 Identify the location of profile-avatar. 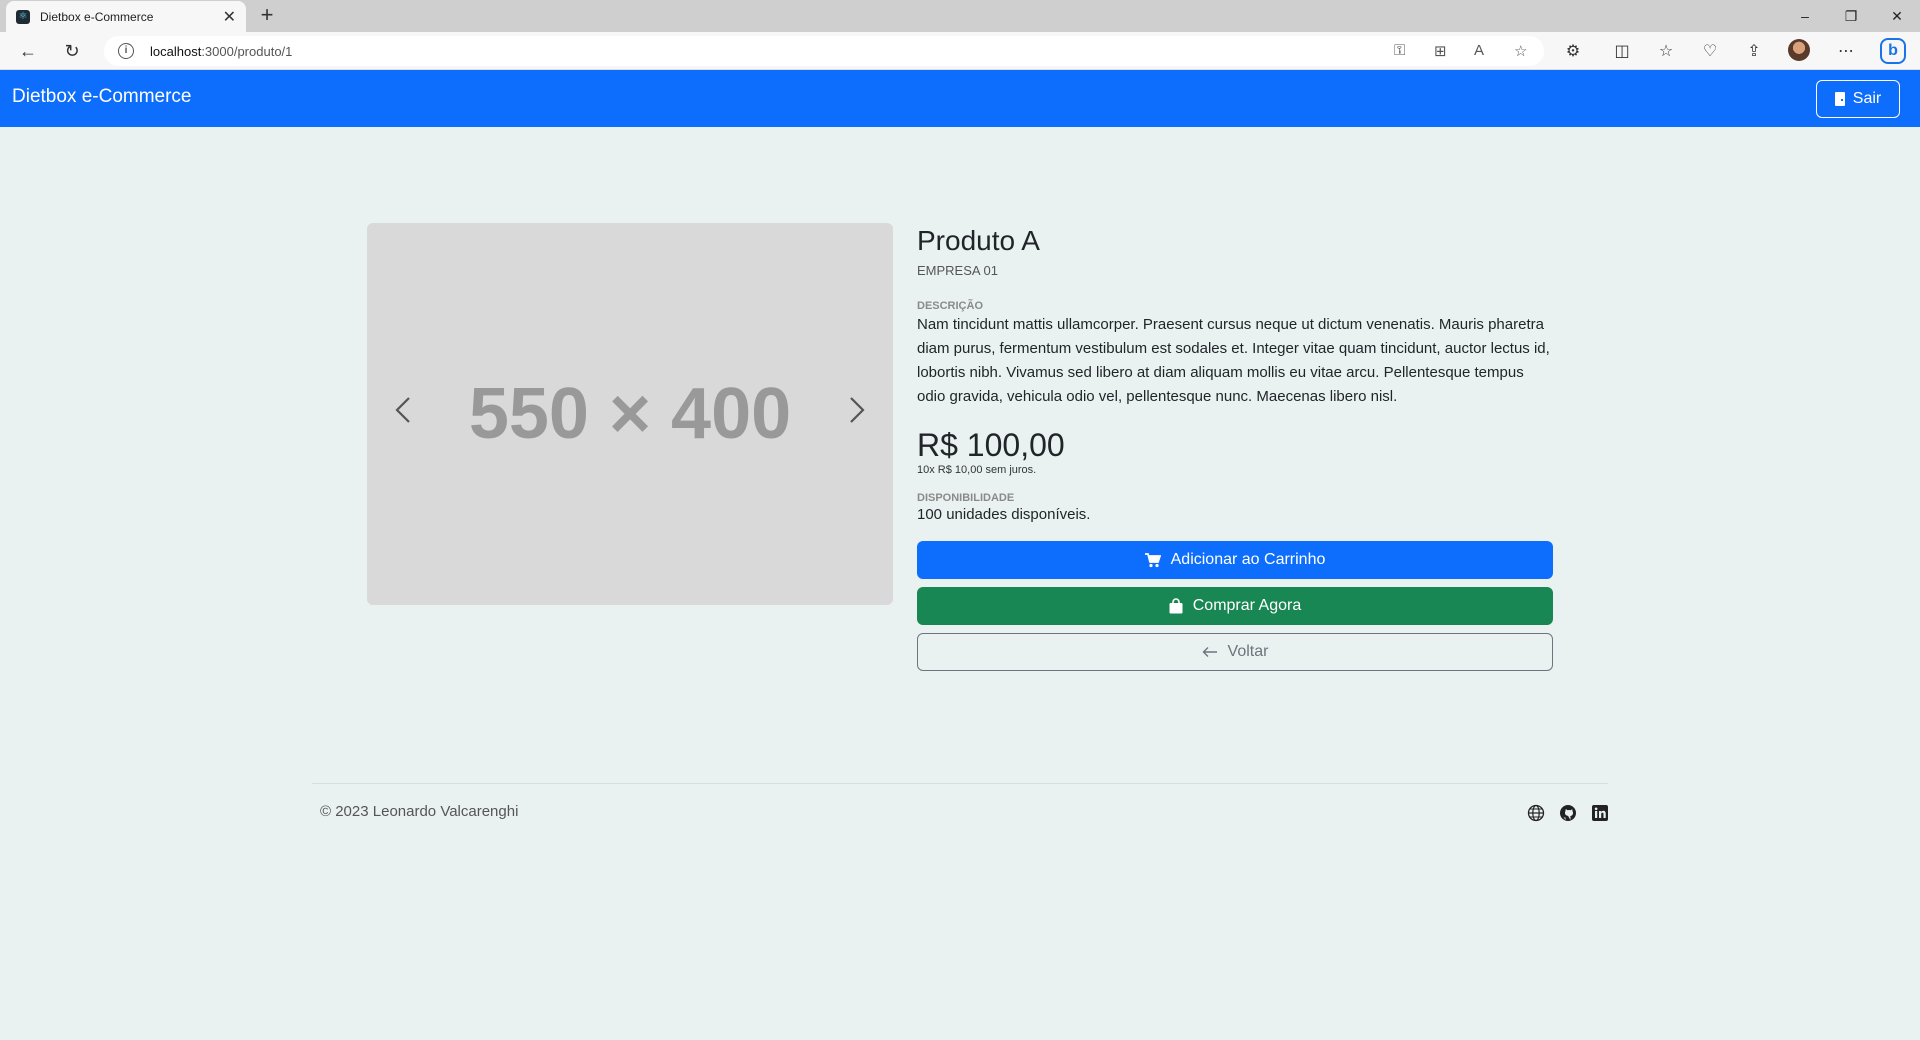
(1799, 50).